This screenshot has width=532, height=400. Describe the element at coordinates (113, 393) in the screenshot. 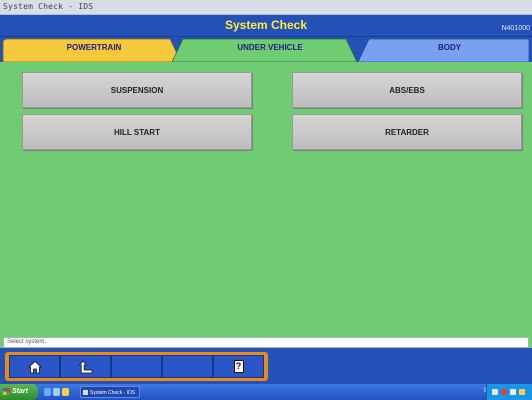

I see `taskbar-item-label: System Check - IDS` at that location.